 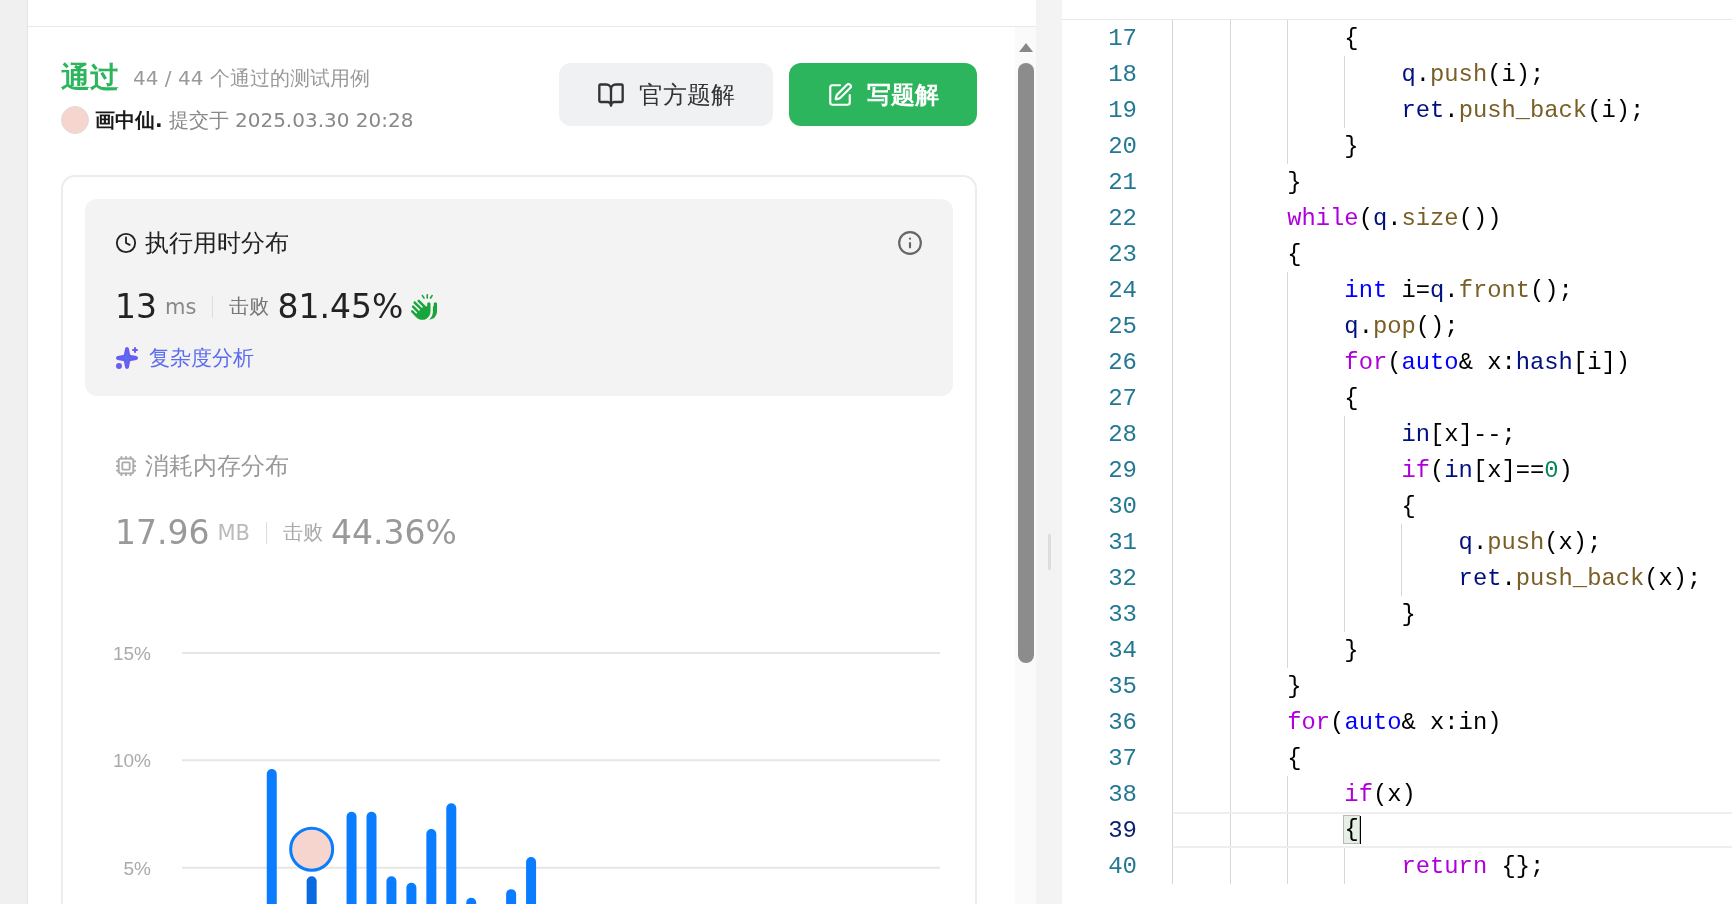 What do you see at coordinates (1458, 290) in the screenshot?
I see `code-line: int i=q.front();` at bounding box center [1458, 290].